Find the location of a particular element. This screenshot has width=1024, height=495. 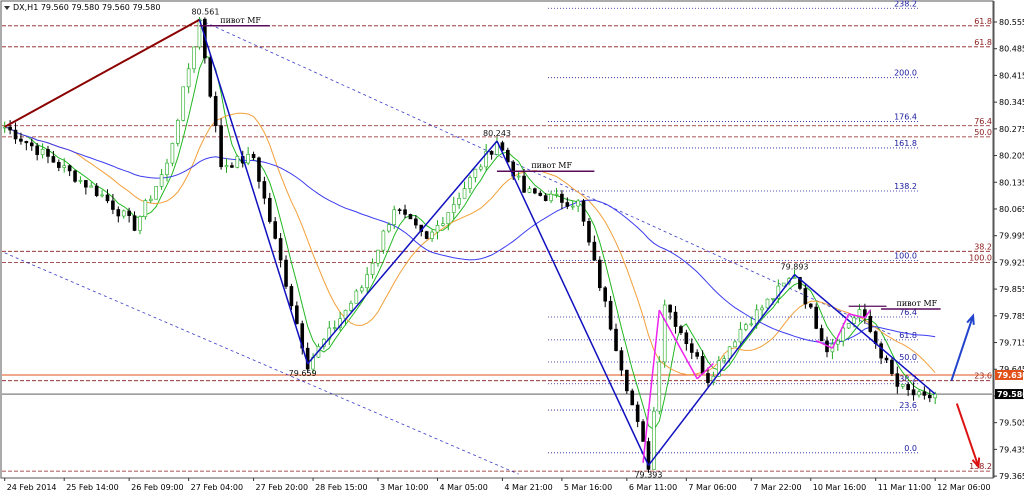

y-tick-label: 79.435 is located at coordinates (1011, 449).